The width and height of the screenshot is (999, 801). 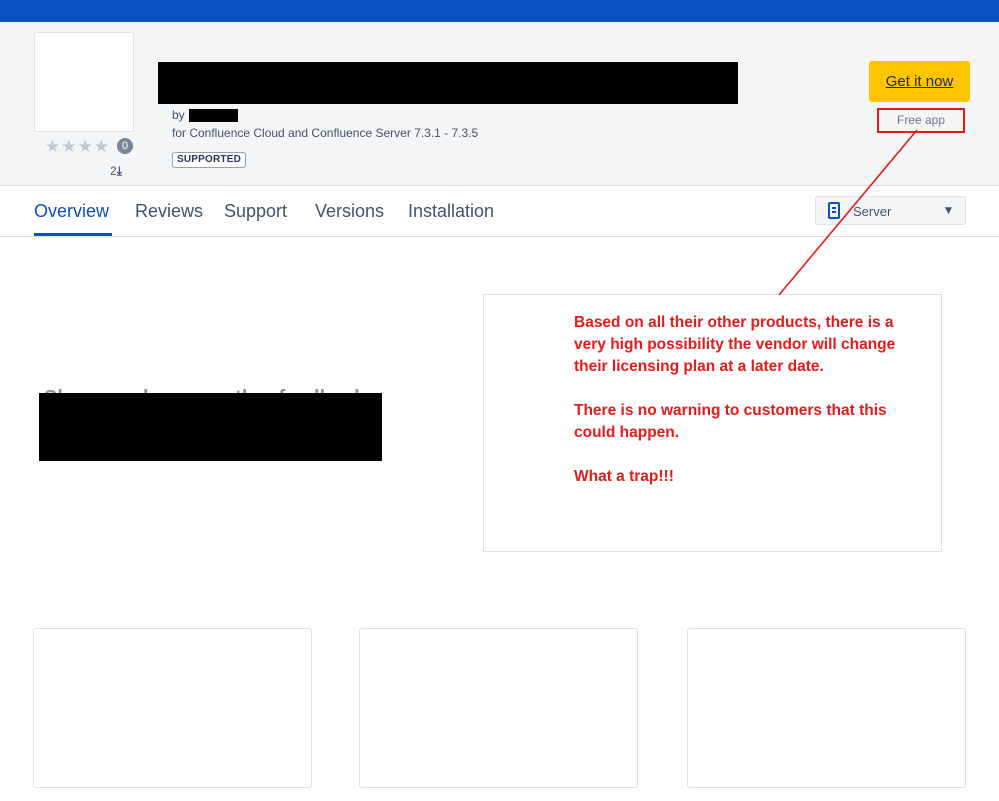 What do you see at coordinates (834, 210) in the screenshot?
I see `server-icon` at bounding box center [834, 210].